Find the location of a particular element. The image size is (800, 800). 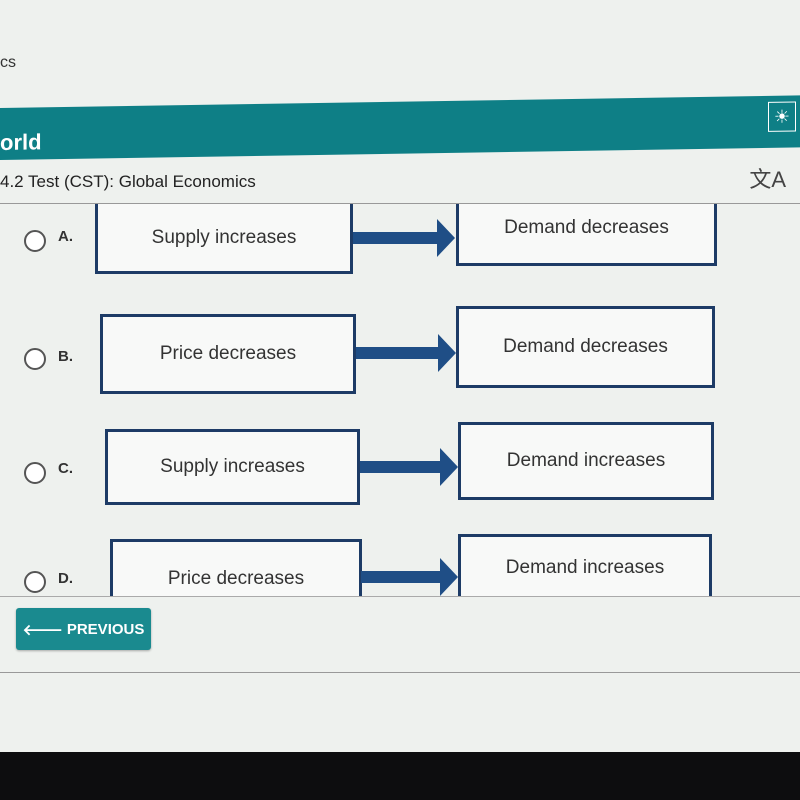

page-title: 4.2 Test (CST): Global Economics is located at coordinates (128, 181).